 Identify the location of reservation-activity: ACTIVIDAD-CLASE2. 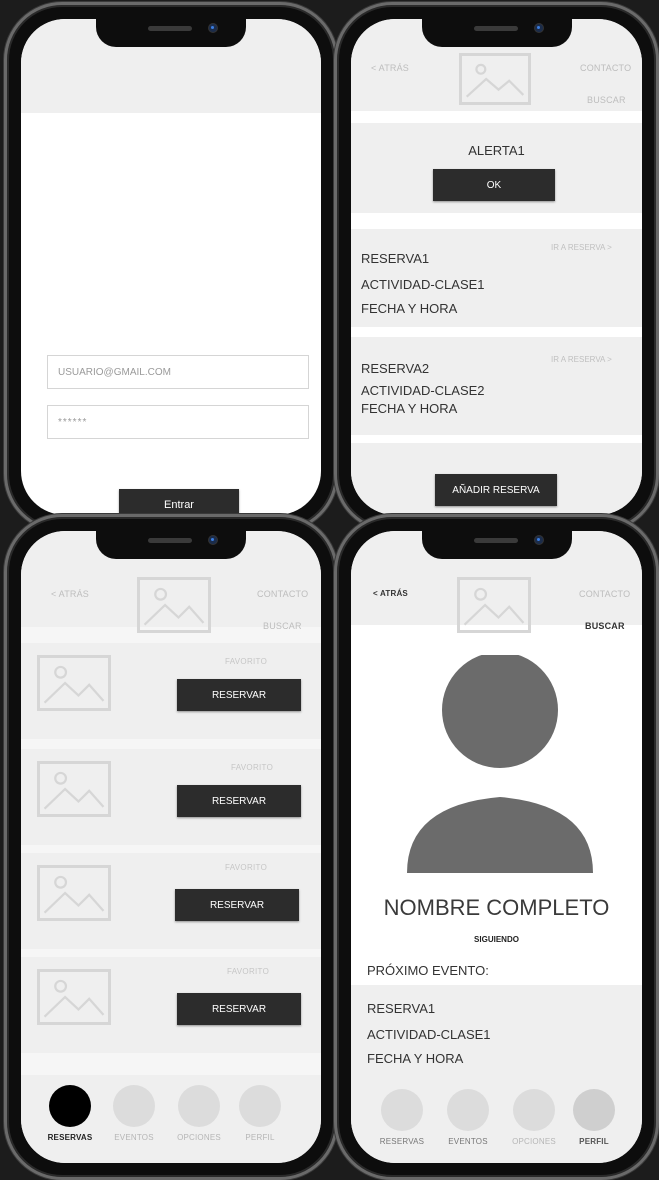
(423, 390).